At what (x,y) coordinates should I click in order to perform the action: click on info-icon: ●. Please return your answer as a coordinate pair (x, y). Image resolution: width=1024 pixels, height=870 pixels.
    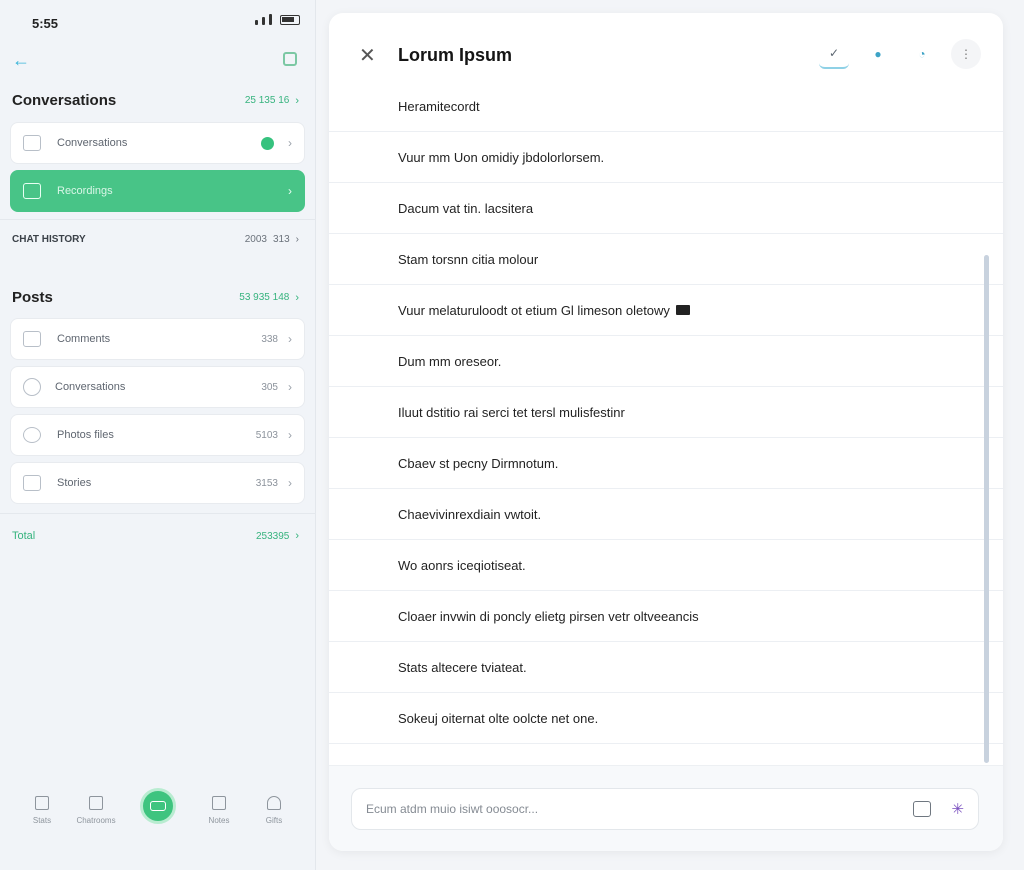
    Looking at the image, I should click on (878, 54).